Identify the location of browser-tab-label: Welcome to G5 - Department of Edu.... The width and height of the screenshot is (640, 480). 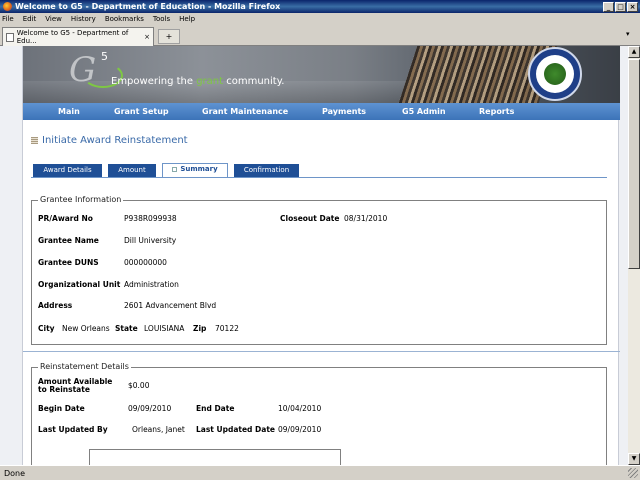
(72, 37).